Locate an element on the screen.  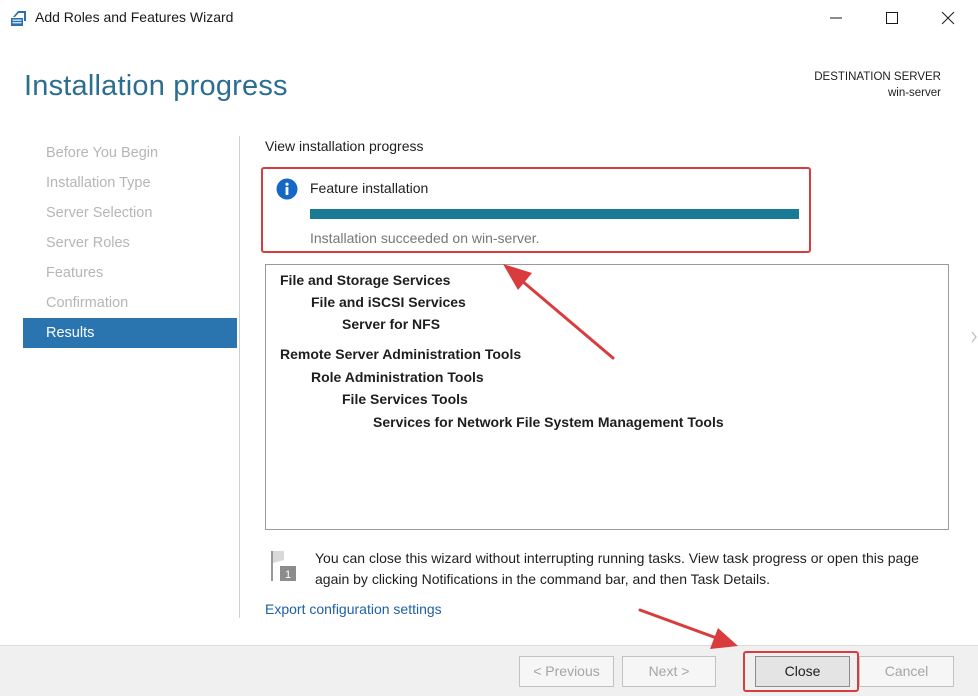
maximize-icon is located at coordinates (892, 18).